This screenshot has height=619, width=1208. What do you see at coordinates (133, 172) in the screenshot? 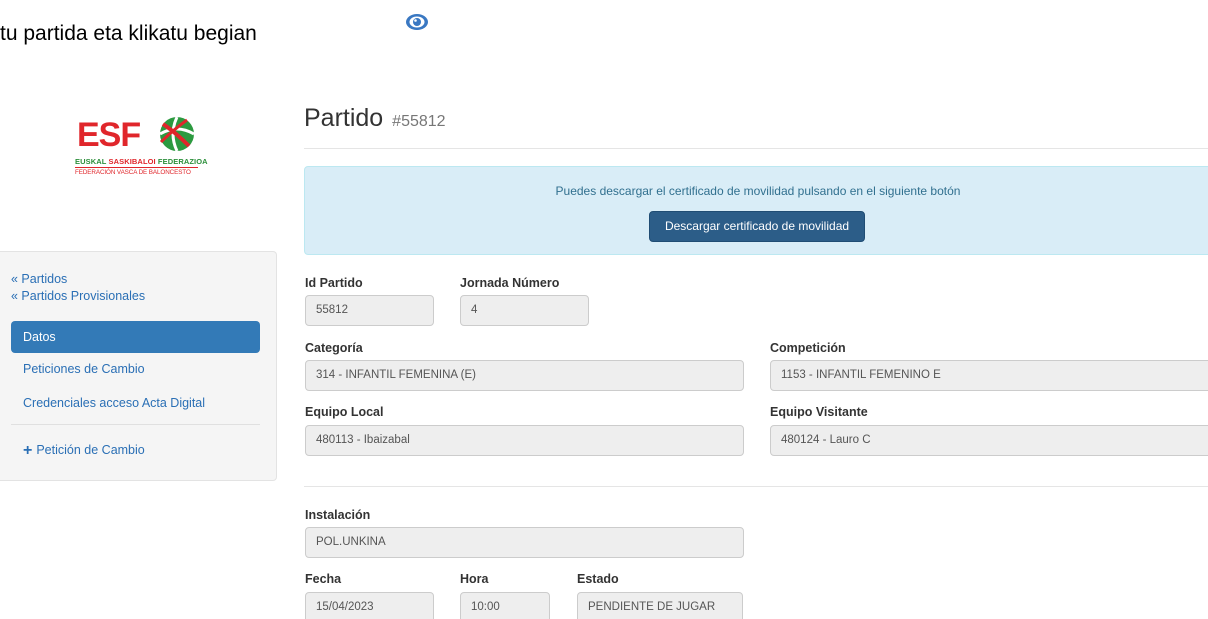
I see `logo-line2: FEDERACIÓN VASCA DE BALONCESTO` at bounding box center [133, 172].